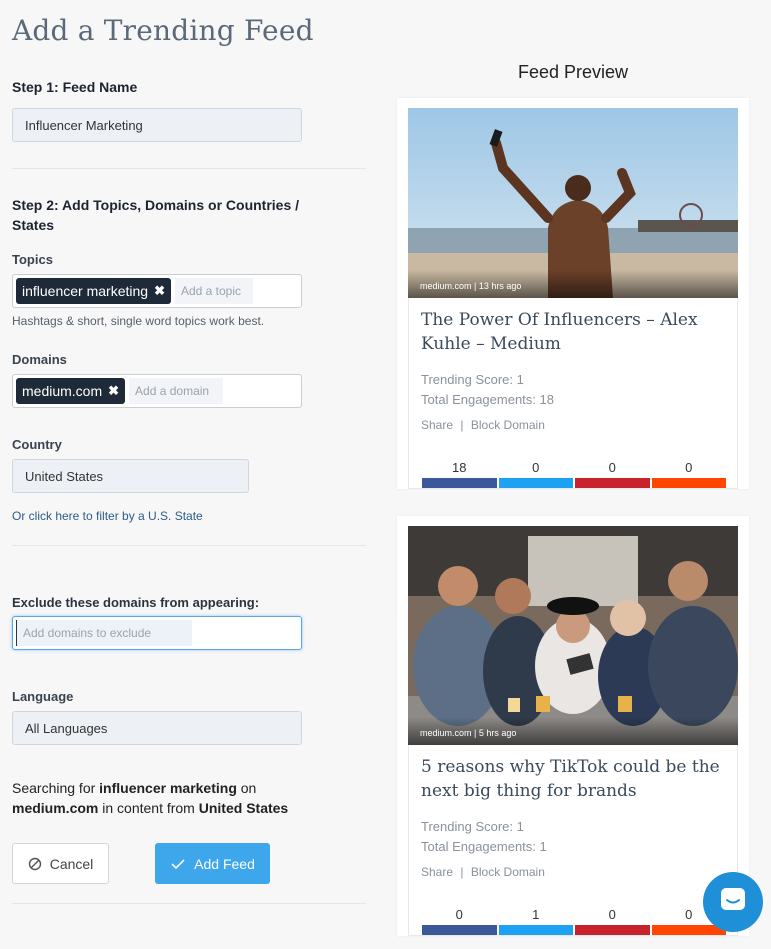 Image resolution: width=771 pixels, height=949 pixels. I want to click on topics-input: influencer marketing ✖ Add a topic, so click(157, 291).